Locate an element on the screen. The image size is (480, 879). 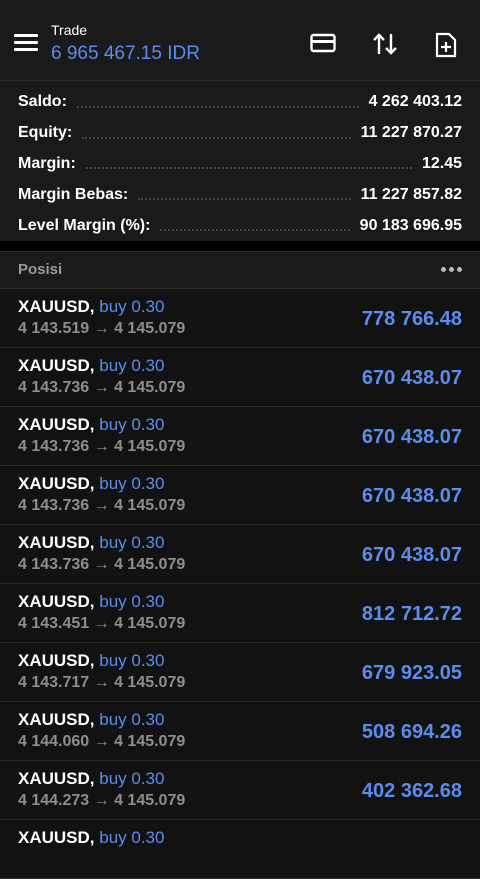
profit-value: 778 766.48 is located at coordinates (411, 318).